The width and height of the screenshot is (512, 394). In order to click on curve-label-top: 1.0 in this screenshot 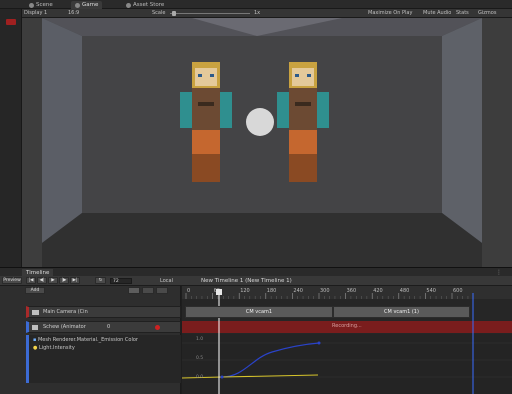, I will do `click(200, 339)`.